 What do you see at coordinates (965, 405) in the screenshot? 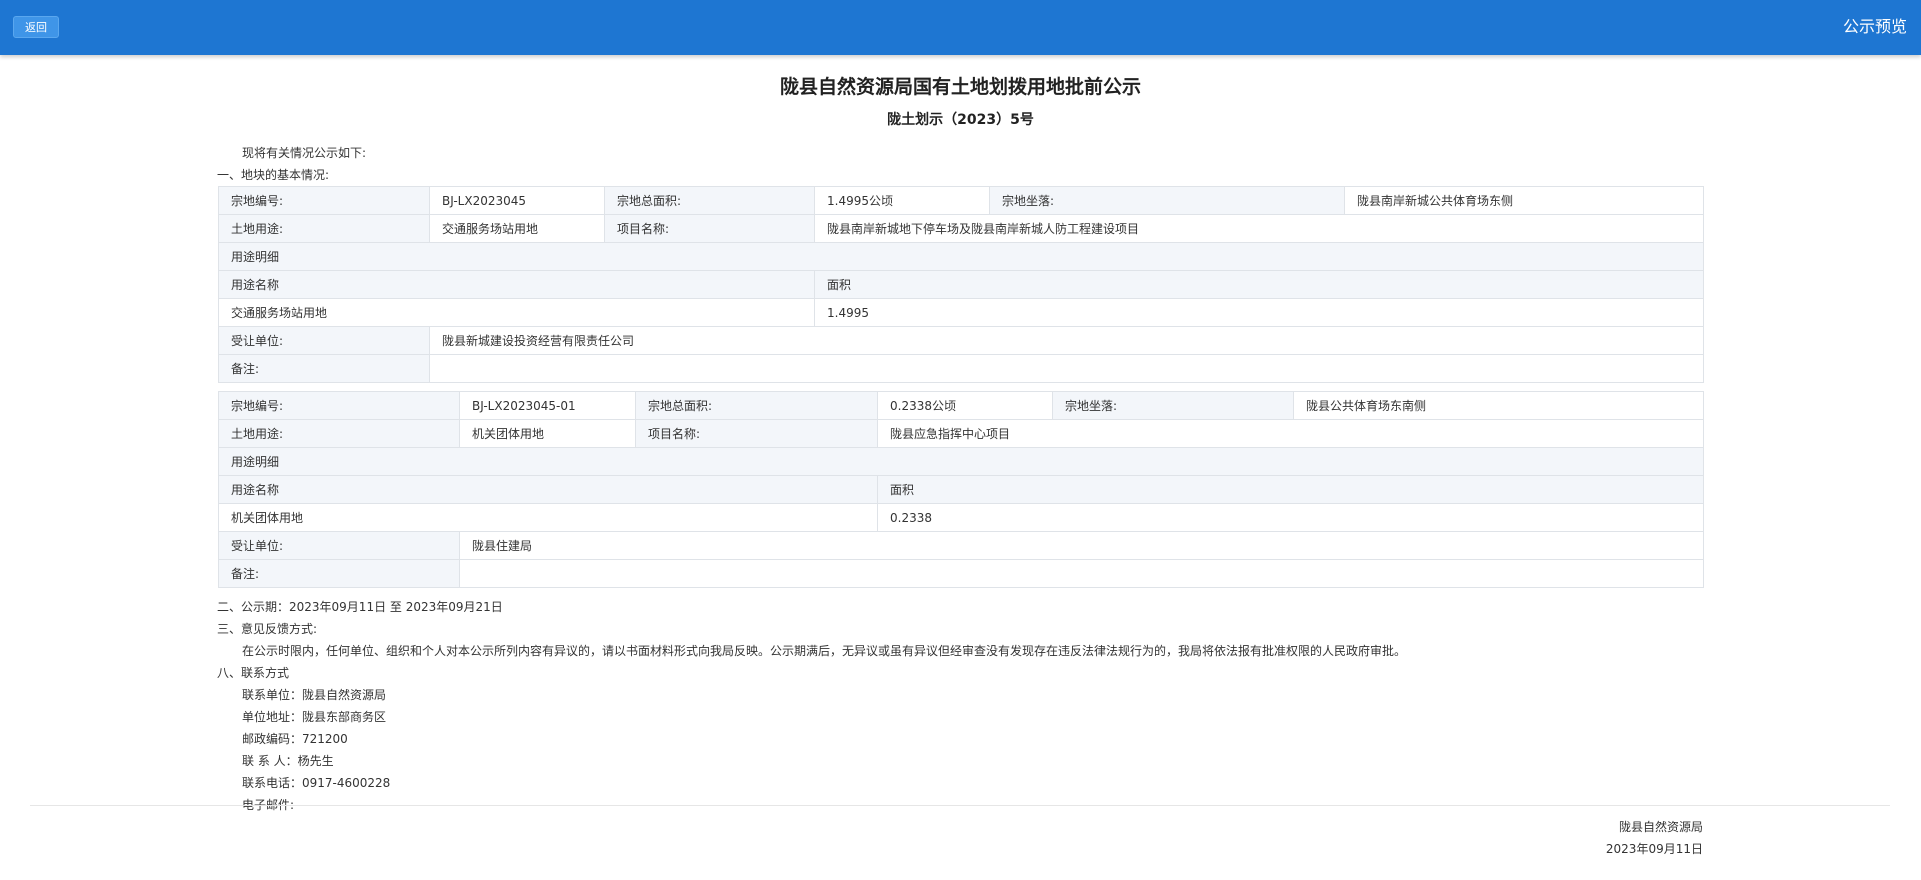
I see `total-area-value: 0.2338公顷` at bounding box center [965, 405].